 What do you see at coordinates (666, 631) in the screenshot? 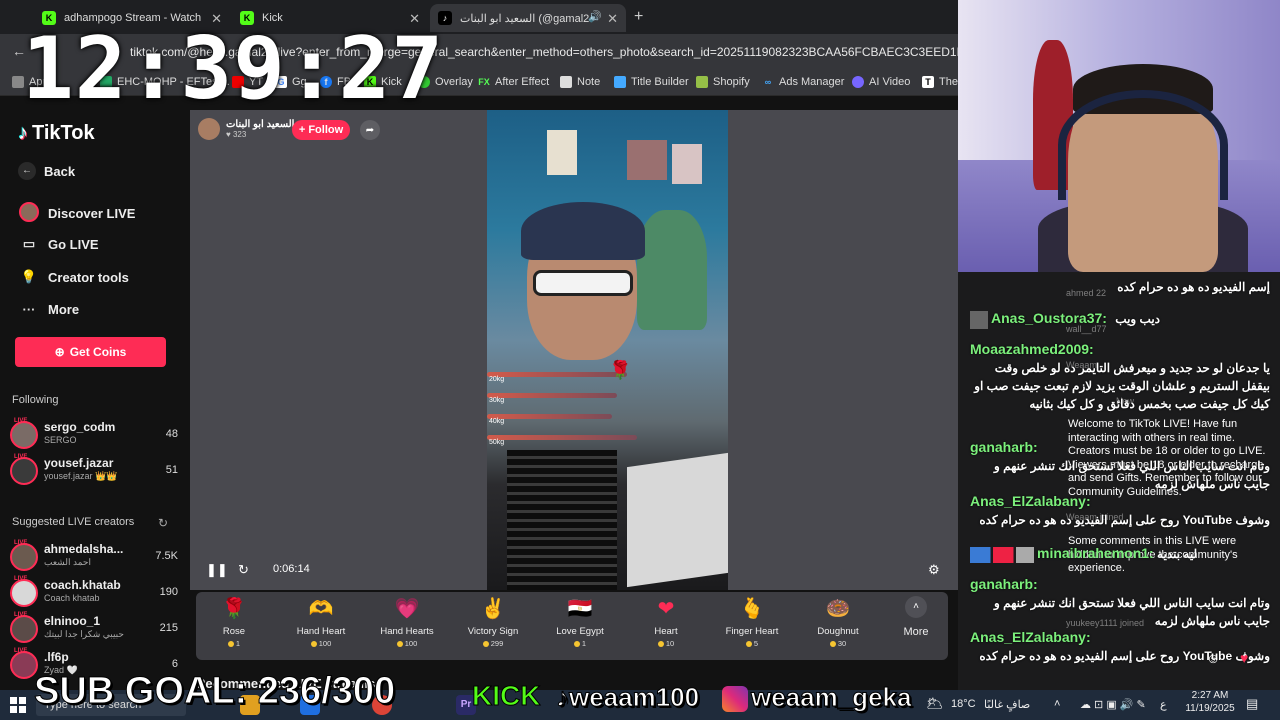
I see `gift-name: Heart` at bounding box center [666, 631].